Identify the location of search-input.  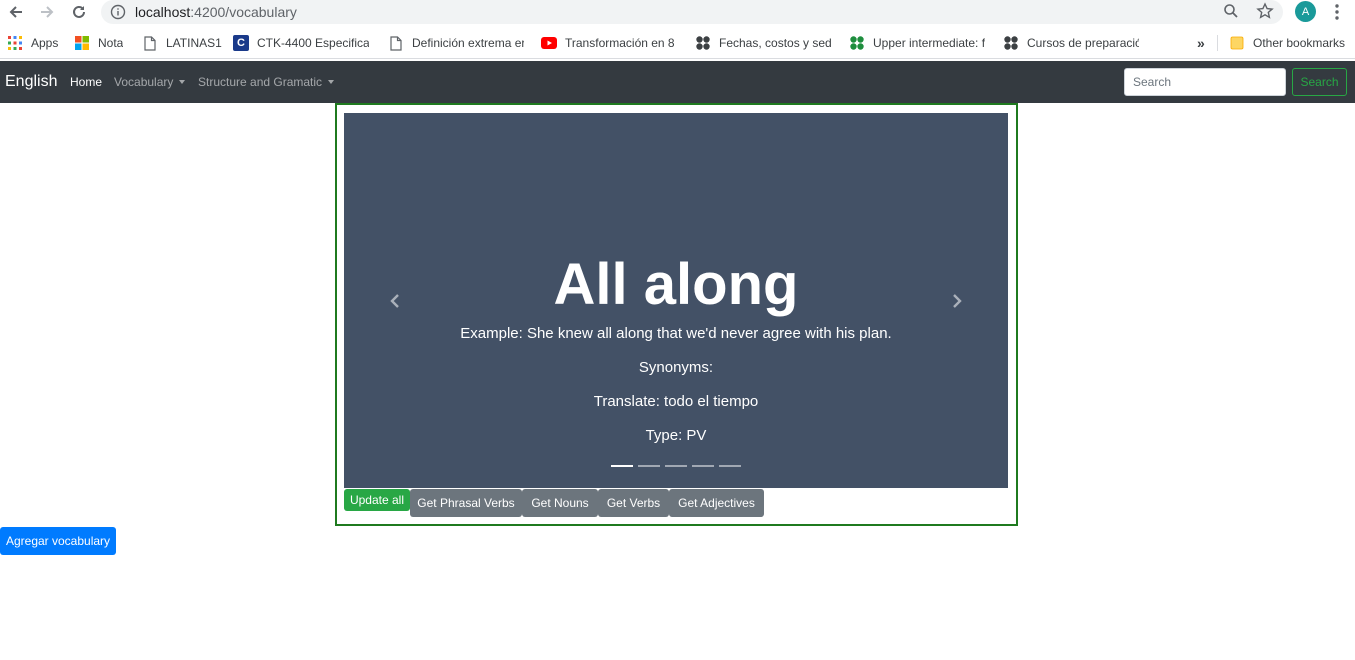
(1205, 82).